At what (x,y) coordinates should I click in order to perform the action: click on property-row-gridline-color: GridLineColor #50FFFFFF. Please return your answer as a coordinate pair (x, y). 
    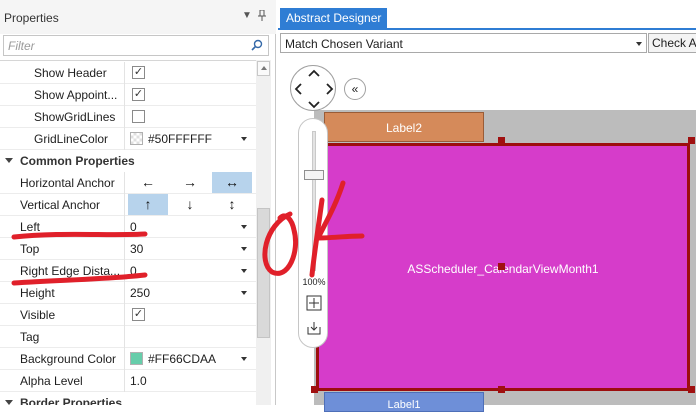
    Looking at the image, I should click on (128, 139).